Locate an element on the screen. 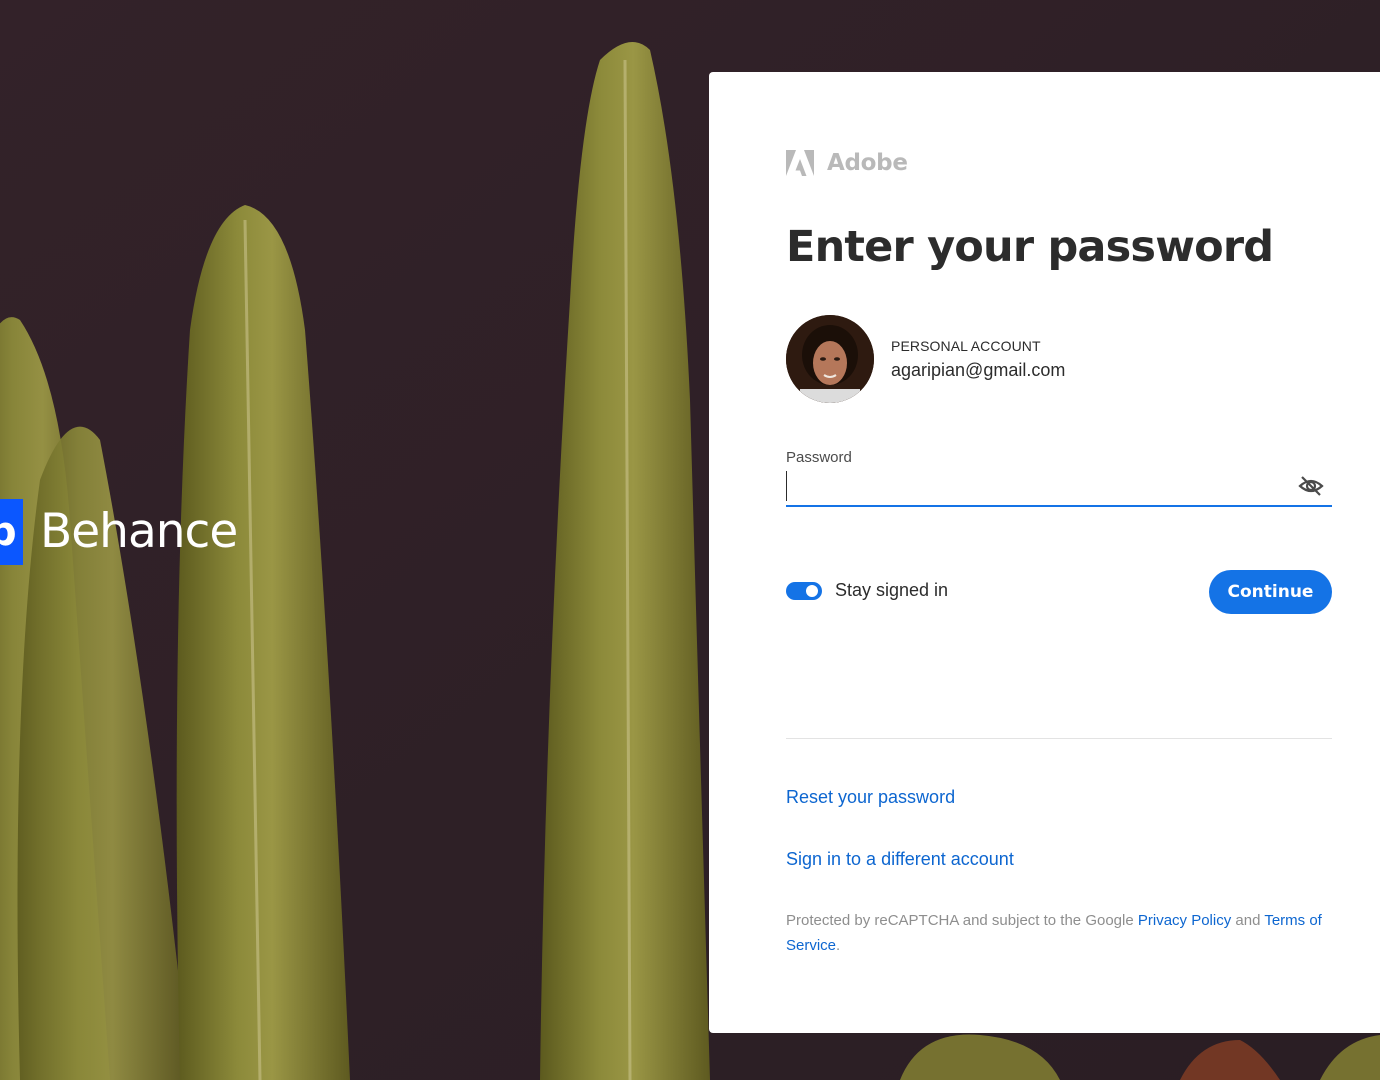 The height and width of the screenshot is (1080, 1380). stay-signed-in: Stay signed in is located at coordinates (867, 590).